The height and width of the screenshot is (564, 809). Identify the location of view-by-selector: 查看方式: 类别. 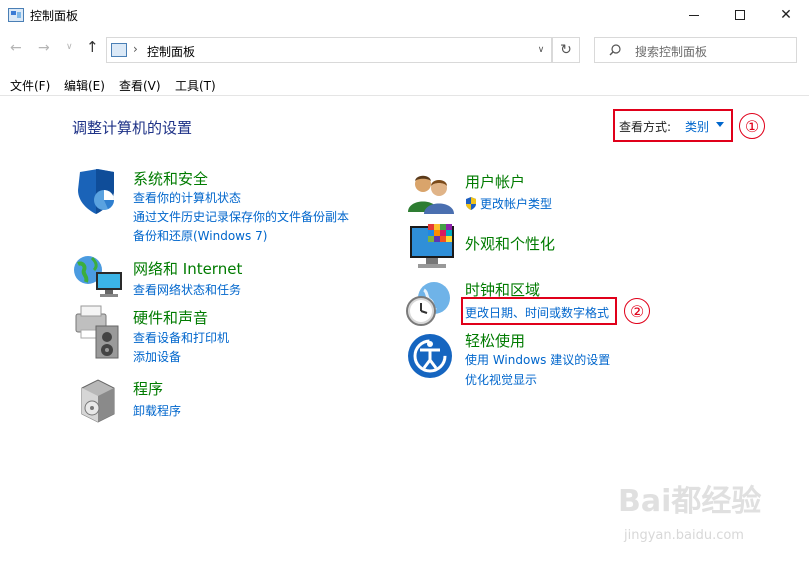
(673, 125).